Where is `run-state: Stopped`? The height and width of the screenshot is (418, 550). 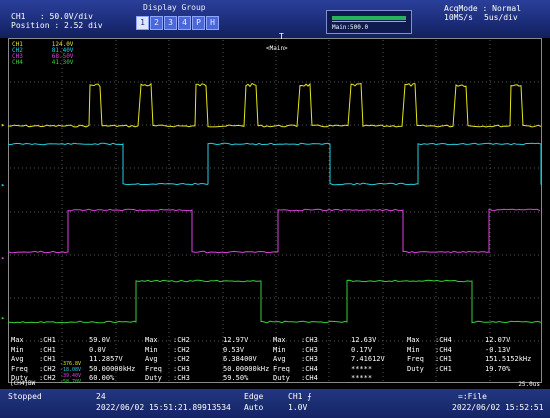 run-state: Stopped is located at coordinates (25, 396).